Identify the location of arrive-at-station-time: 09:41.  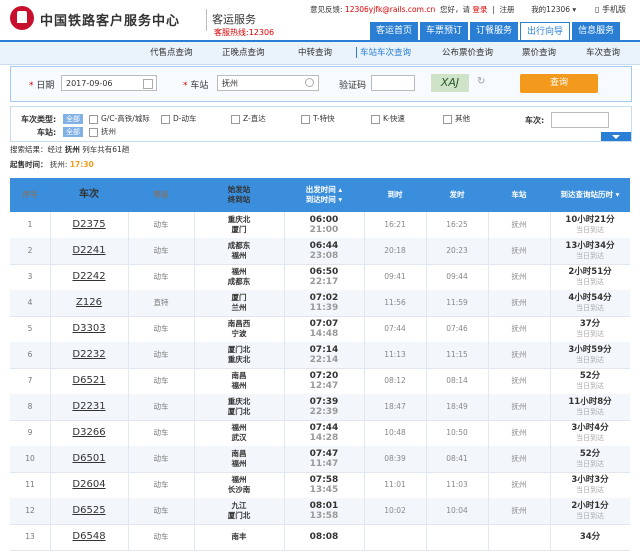
(395, 276).